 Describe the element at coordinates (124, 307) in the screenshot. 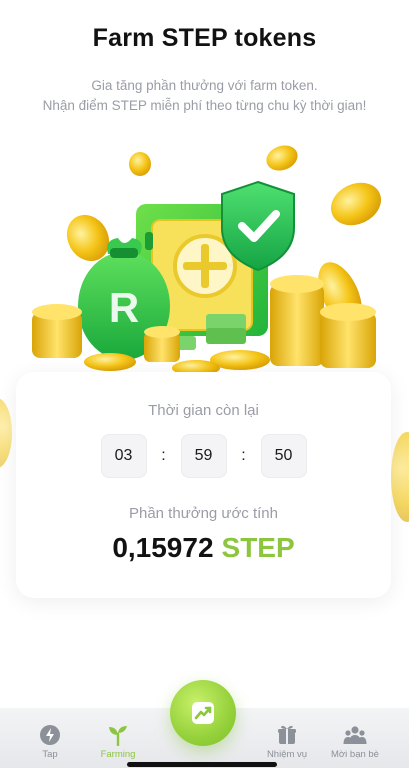

I see `bag-logo: R` at that location.